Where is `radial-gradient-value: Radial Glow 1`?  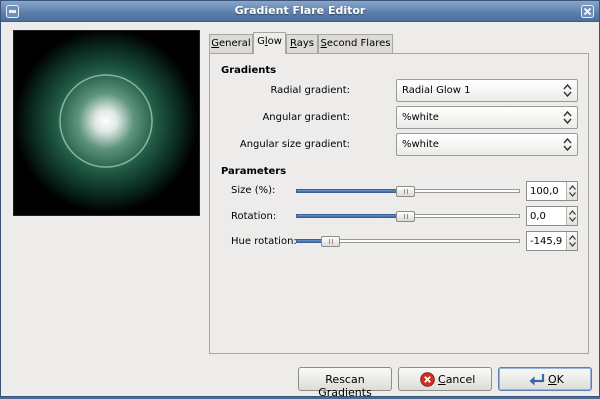
radial-gradient-value: Radial Glow 1 is located at coordinates (436, 90).